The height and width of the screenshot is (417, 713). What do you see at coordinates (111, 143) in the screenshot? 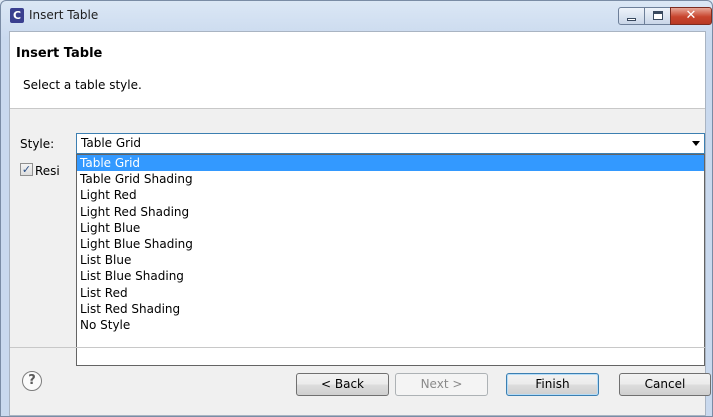
I see `style-select-value: Table Grid` at bounding box center [111, 143].